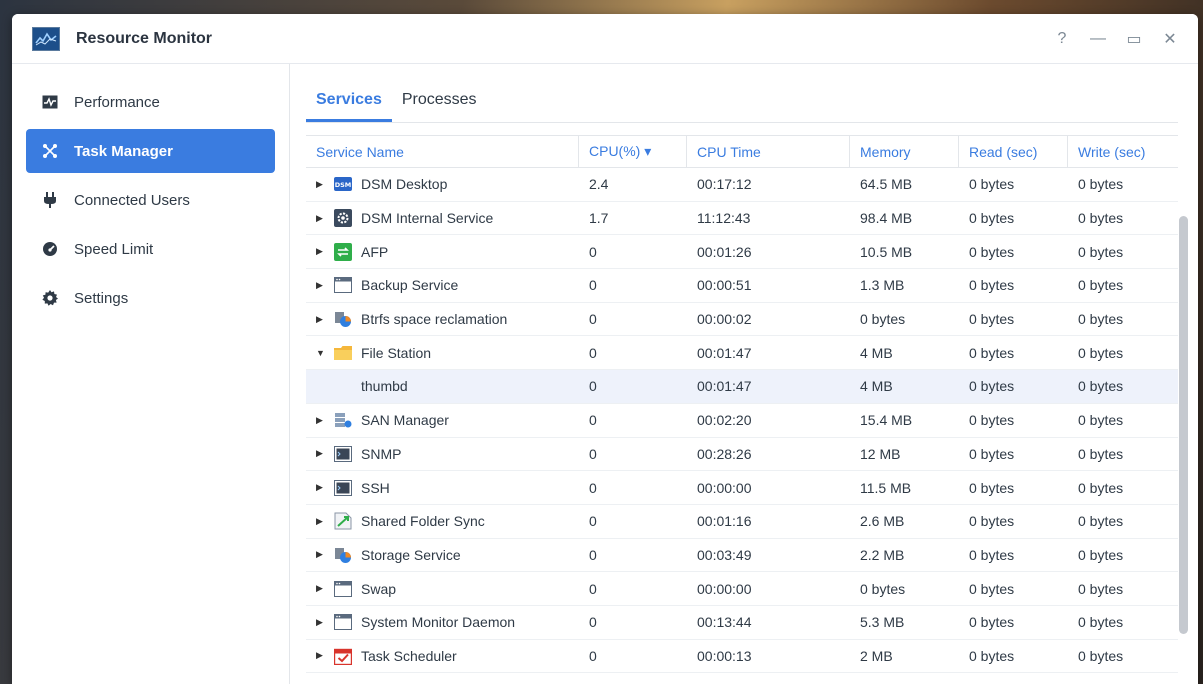 This screenshot has height=684, width=1203. Describe the element at coordinates (410, 285) in the screenshot. I see `service-name: Backup Service` at that location.